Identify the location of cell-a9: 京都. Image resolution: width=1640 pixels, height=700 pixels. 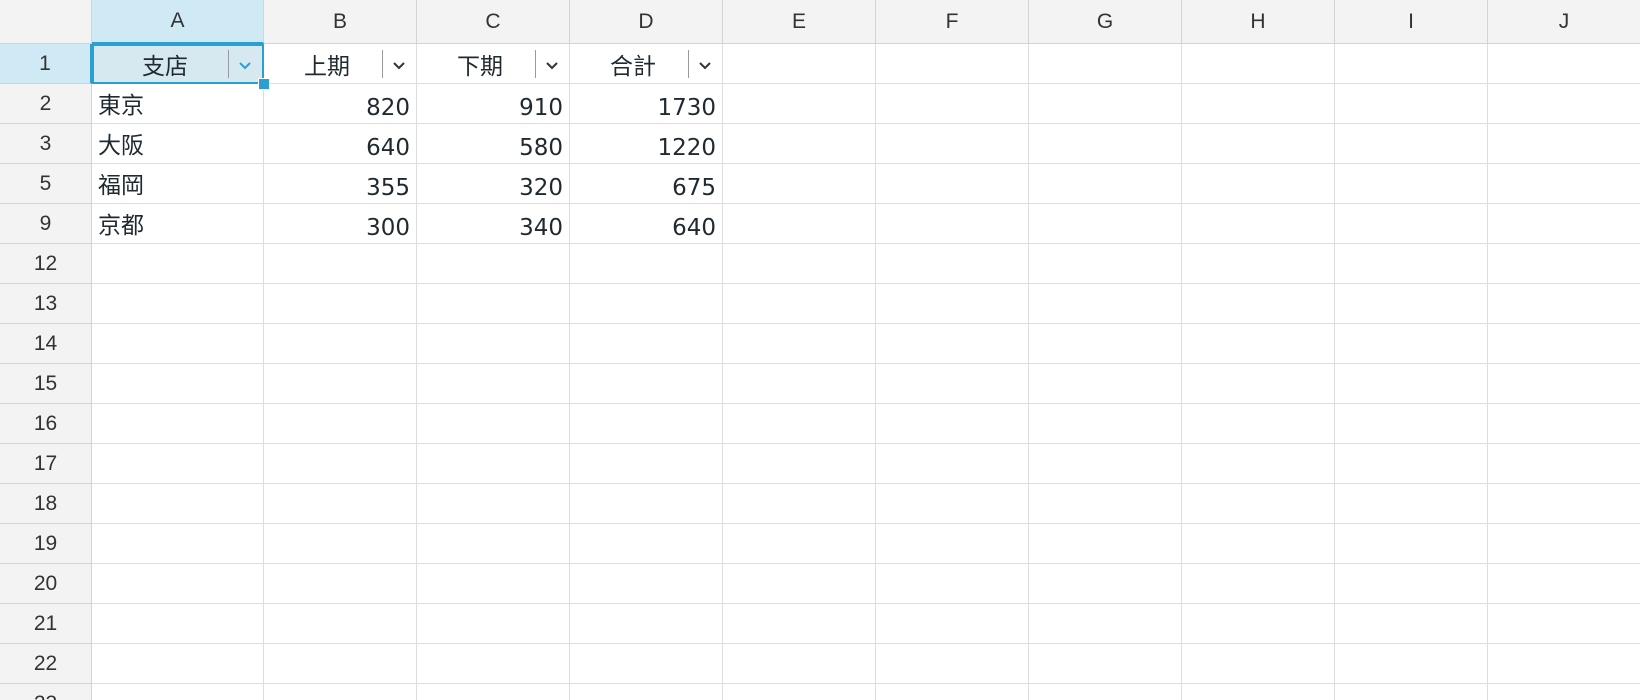
(178, 224).